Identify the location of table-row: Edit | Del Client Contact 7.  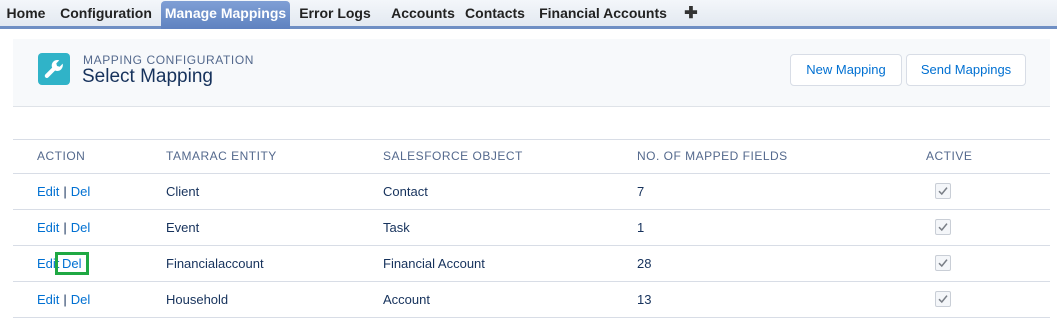
(531, 191).